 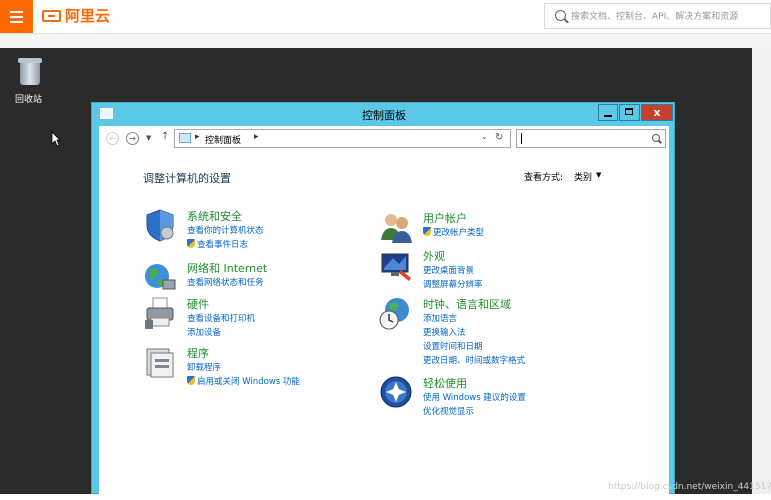 I want to click on recycle-bin-body, so click(x=30, y=74).